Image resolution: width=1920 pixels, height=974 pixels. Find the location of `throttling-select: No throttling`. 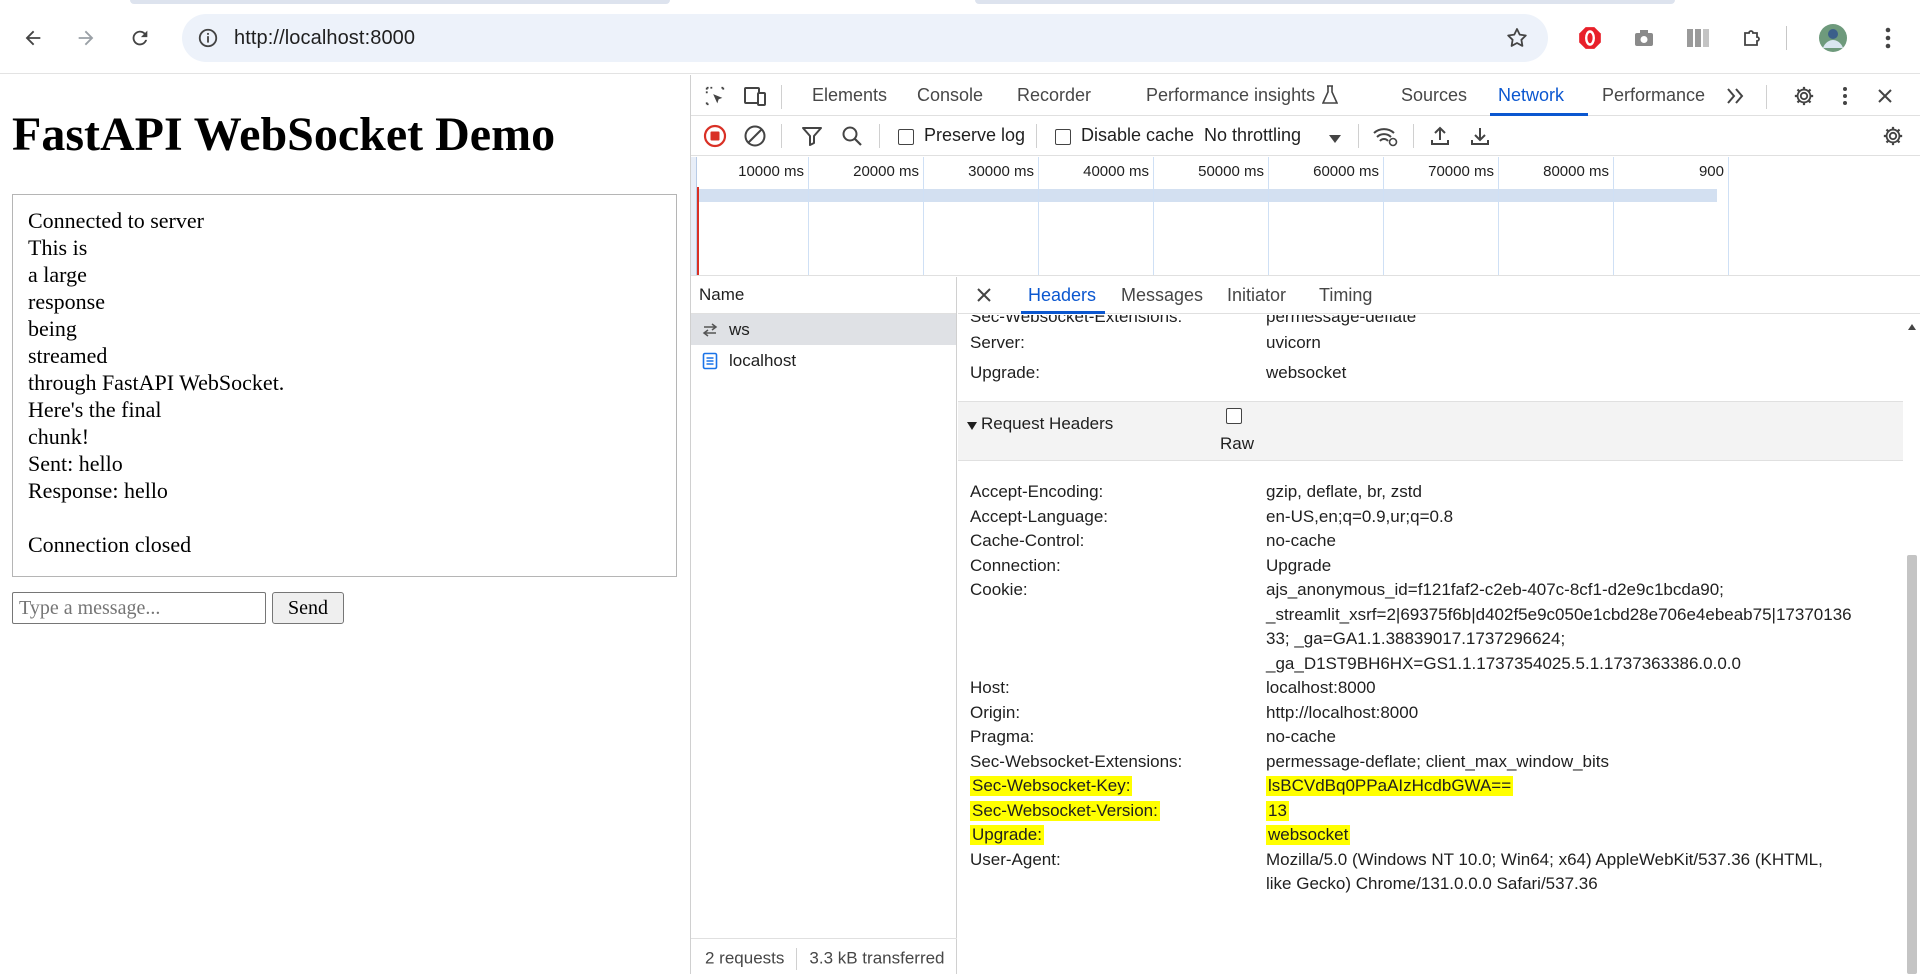

throttling-select: No throttling is located at coordinates (1252, 135).